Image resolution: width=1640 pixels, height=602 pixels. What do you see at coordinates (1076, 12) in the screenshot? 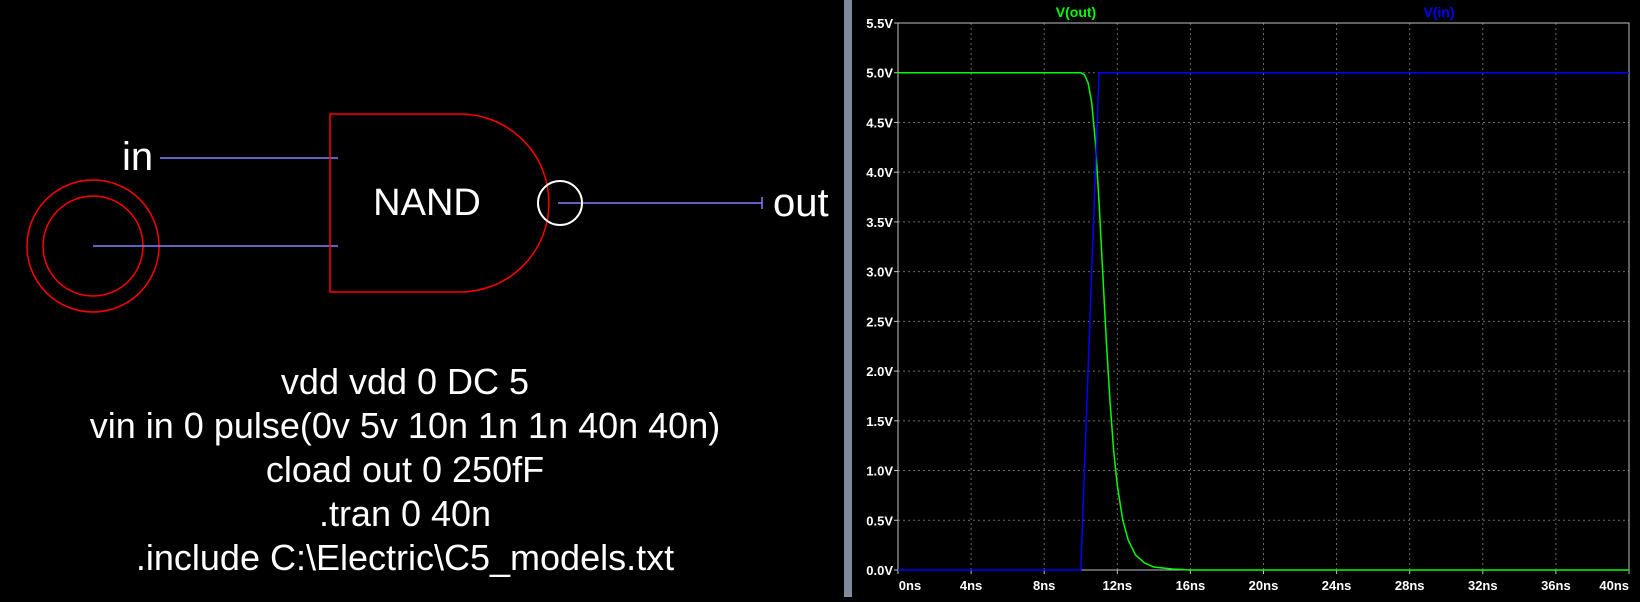
I see `trace-label-vout: V(out)` at bounding box center [1076, 12].